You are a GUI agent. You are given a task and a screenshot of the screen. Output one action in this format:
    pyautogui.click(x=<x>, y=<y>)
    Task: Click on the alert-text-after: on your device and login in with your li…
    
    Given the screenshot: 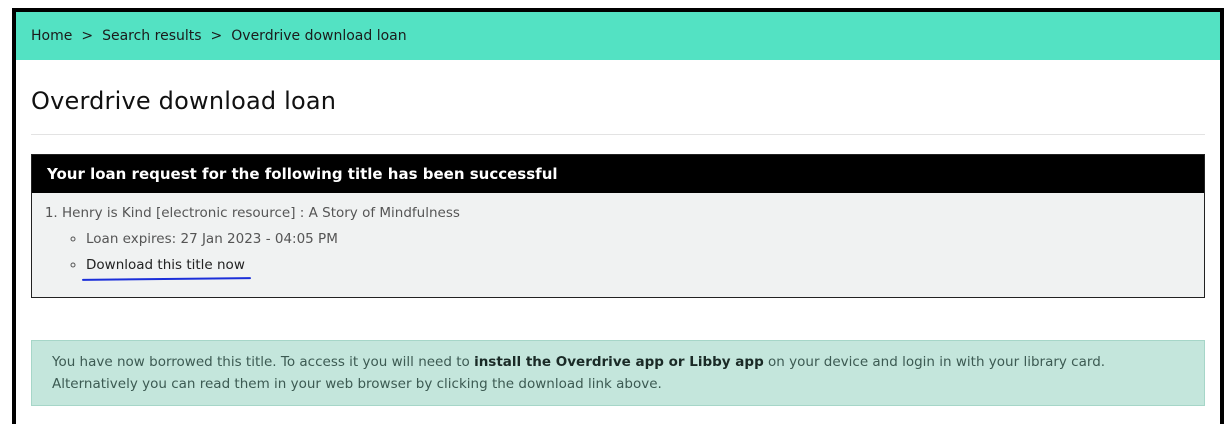 What is the action you would take?
    pyautogui.click(x=934, y=362)
    